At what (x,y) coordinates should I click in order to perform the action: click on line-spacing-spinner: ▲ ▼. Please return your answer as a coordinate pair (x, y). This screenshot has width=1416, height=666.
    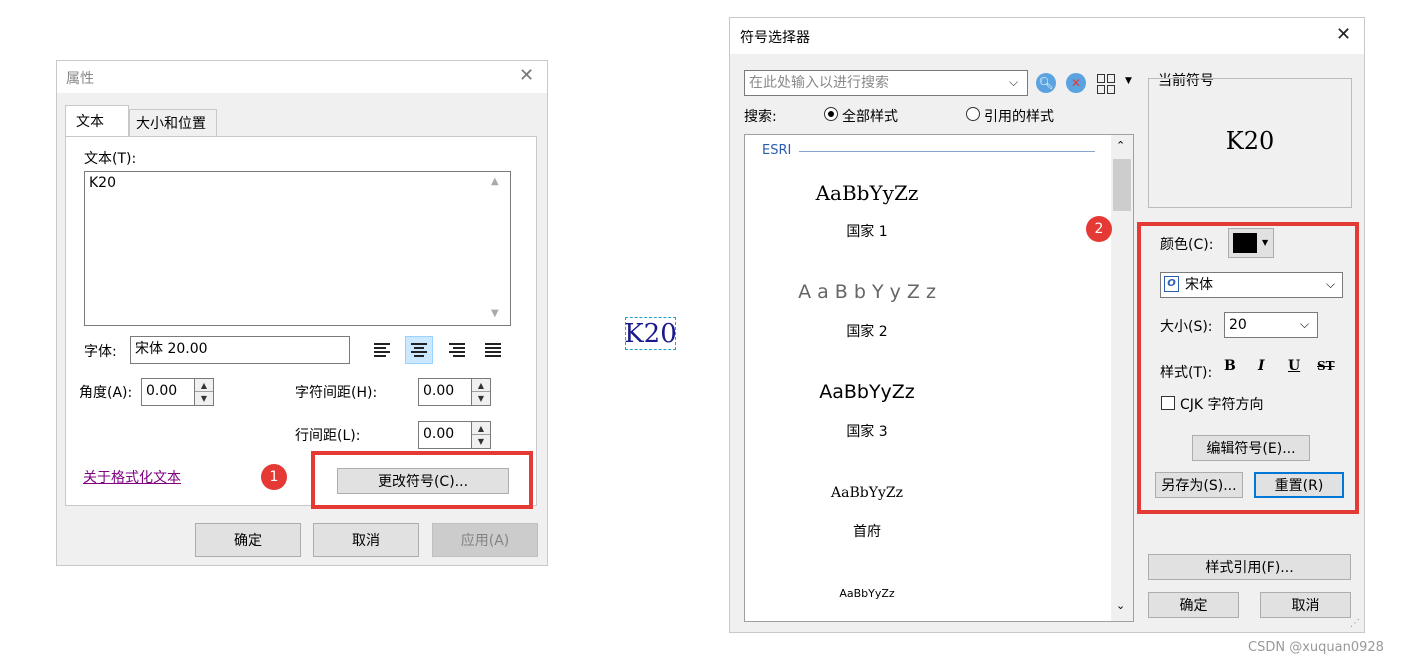
    Looking at the image, I should click on (481, 435).